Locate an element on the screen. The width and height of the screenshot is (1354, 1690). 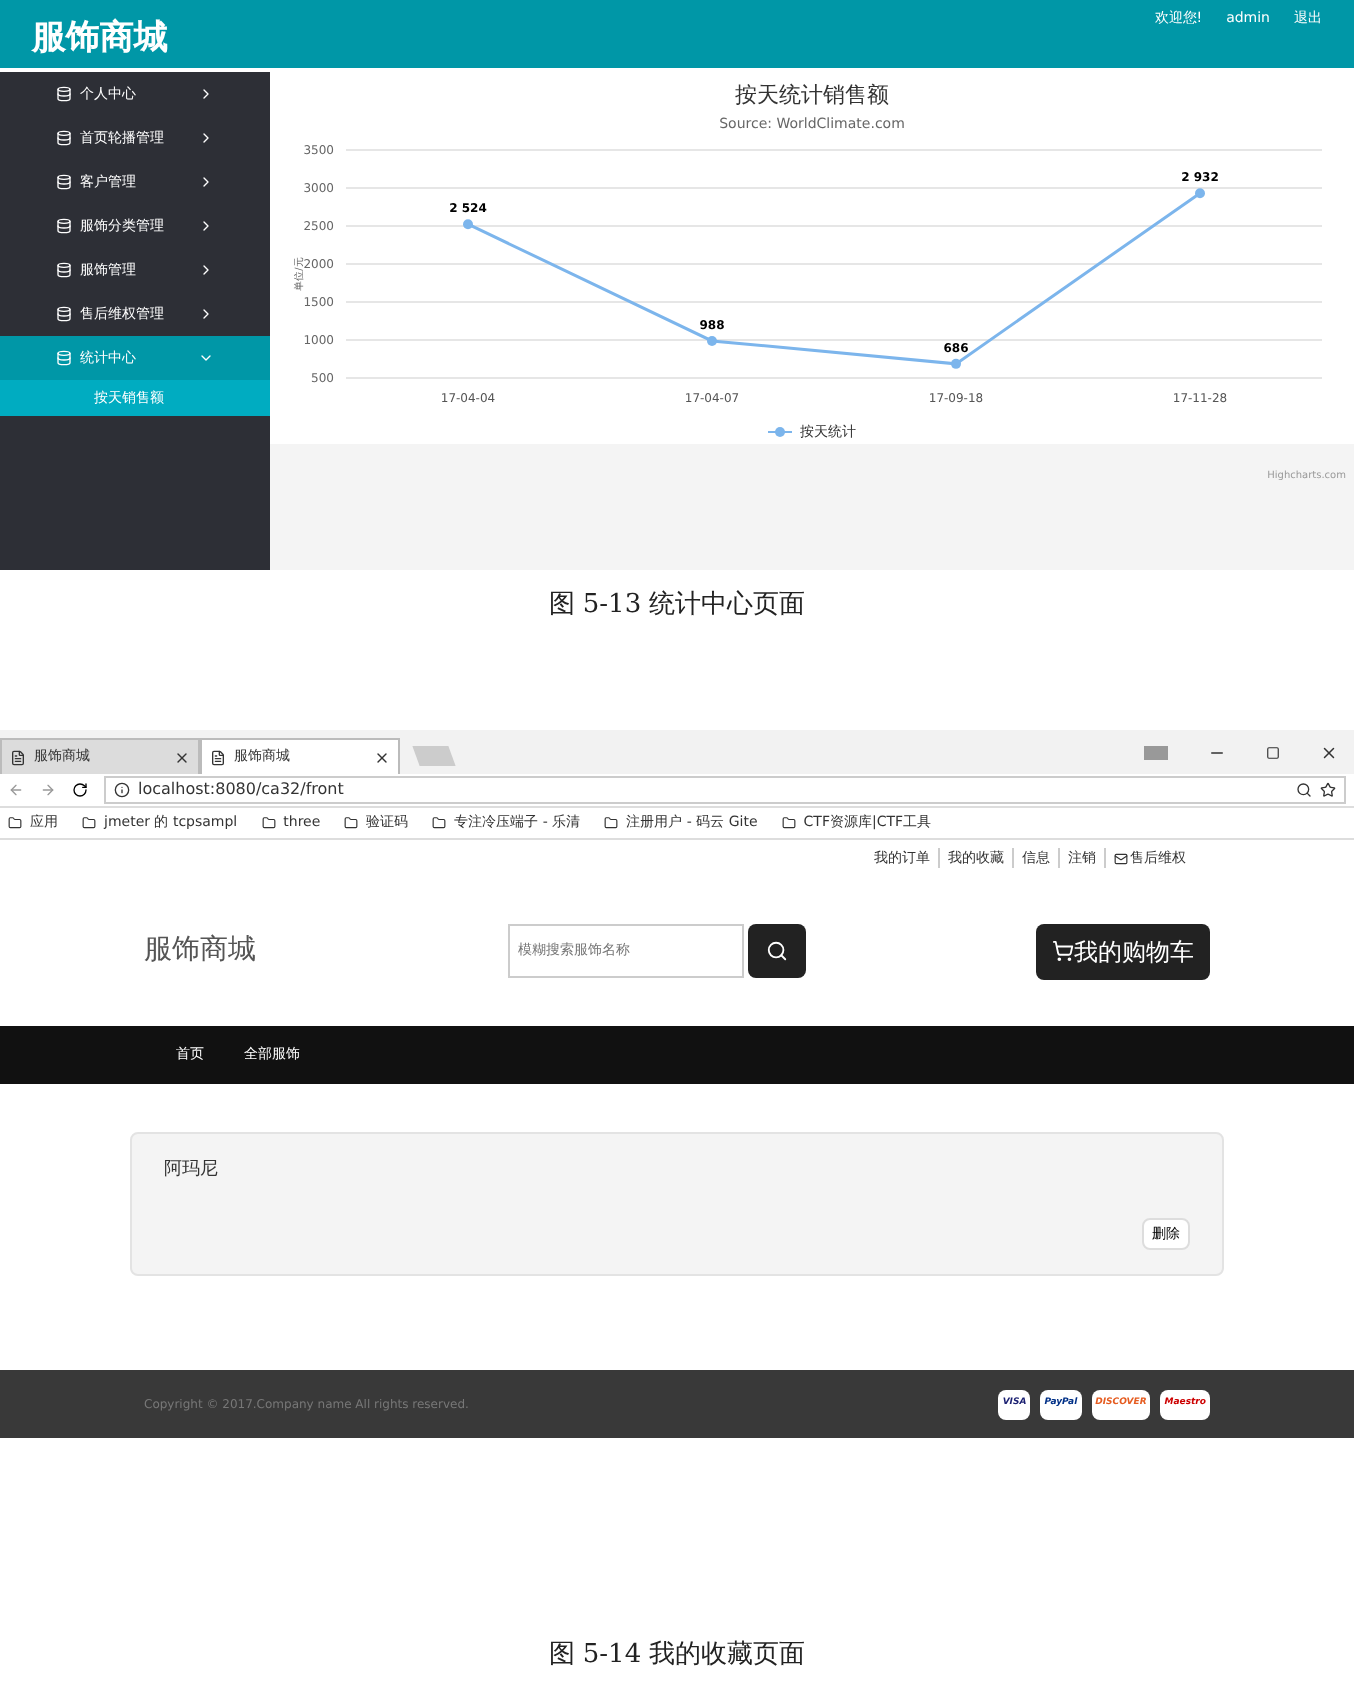
forward-icon is located at coordinates (48, 790).